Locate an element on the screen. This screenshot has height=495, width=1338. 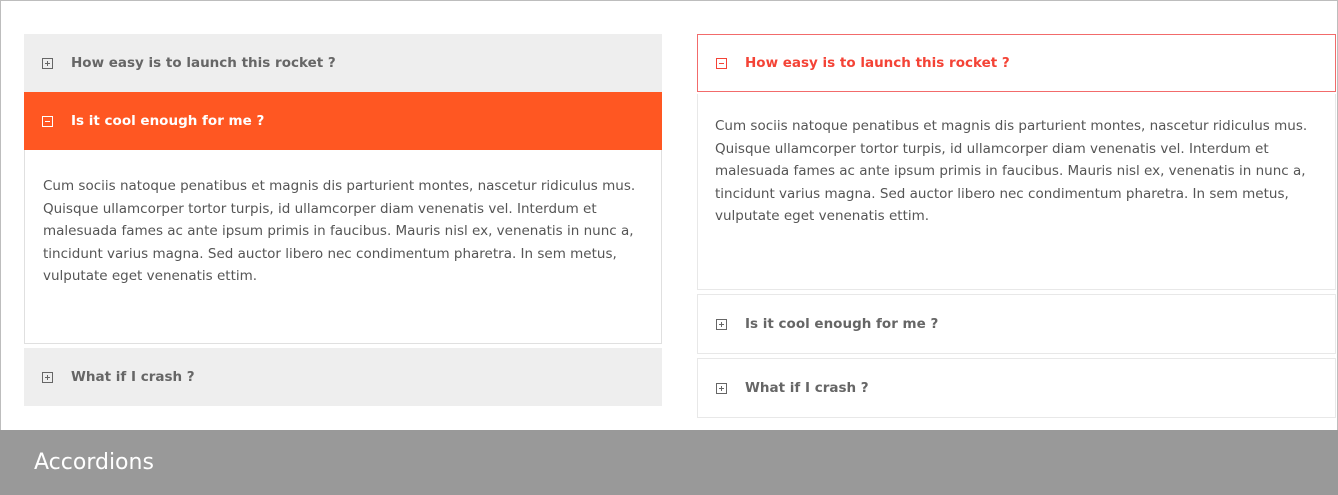
caption-label: Accordions is located at coordinates (94, 462).